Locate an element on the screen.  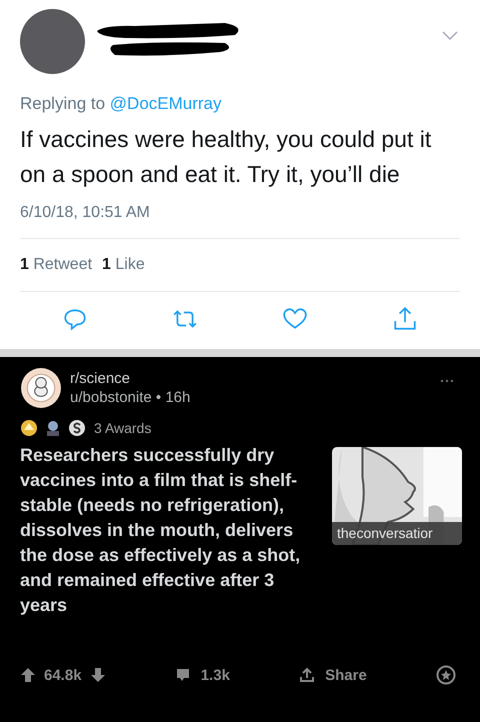
chevron-down-icon is located at coordinates (450, 36).